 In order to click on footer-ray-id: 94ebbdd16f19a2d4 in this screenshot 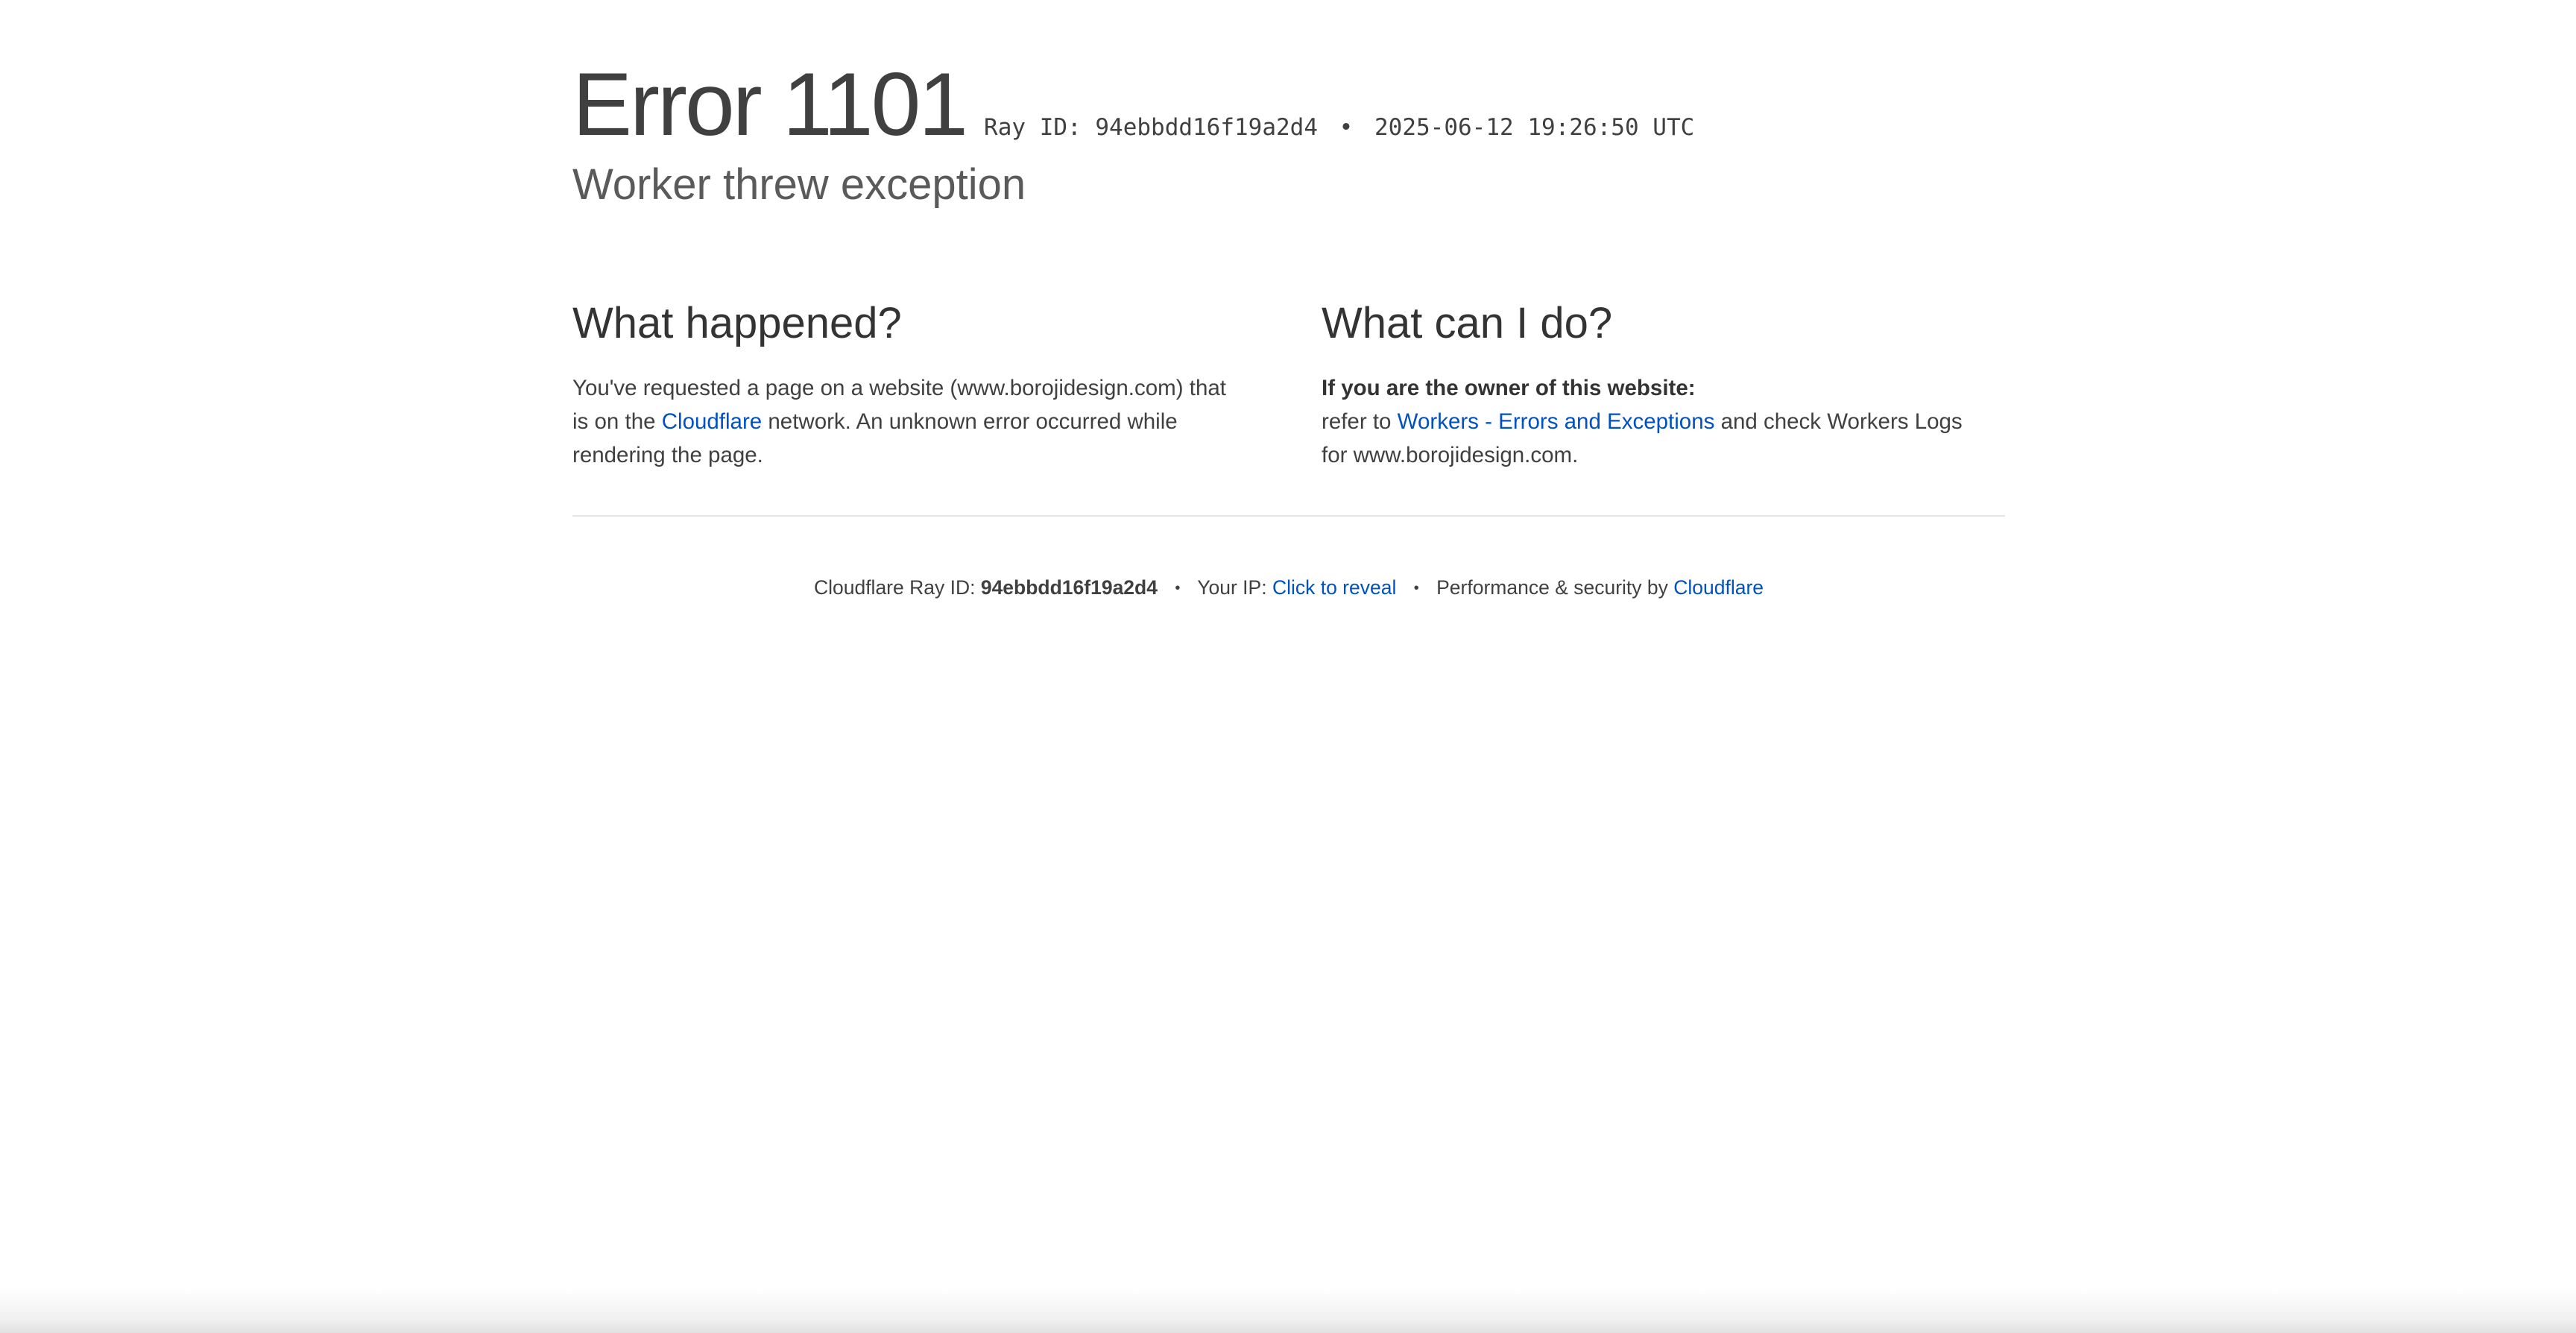, I will do `click(1069, 587)`.